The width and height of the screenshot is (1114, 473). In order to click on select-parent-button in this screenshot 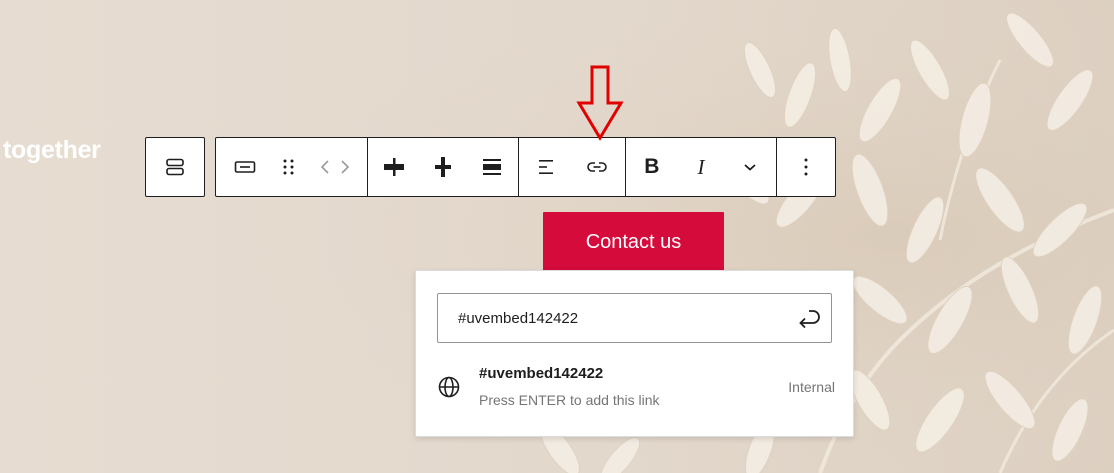, I will do `click(175, 167)`.